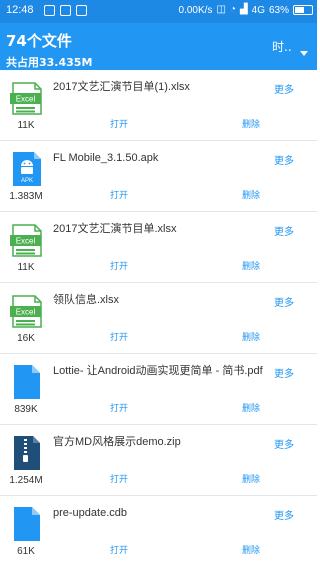  Describe the element at coordinates (26, 480) in the screenshot. I see `file-size: 1.254M` at that location.